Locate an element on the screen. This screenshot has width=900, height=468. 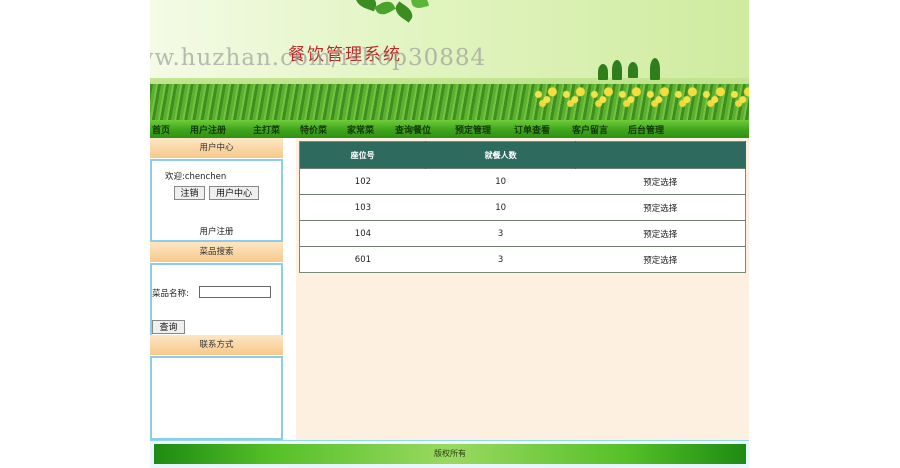
copyright-text: 版权所有 is located at coordinates (450, 454).